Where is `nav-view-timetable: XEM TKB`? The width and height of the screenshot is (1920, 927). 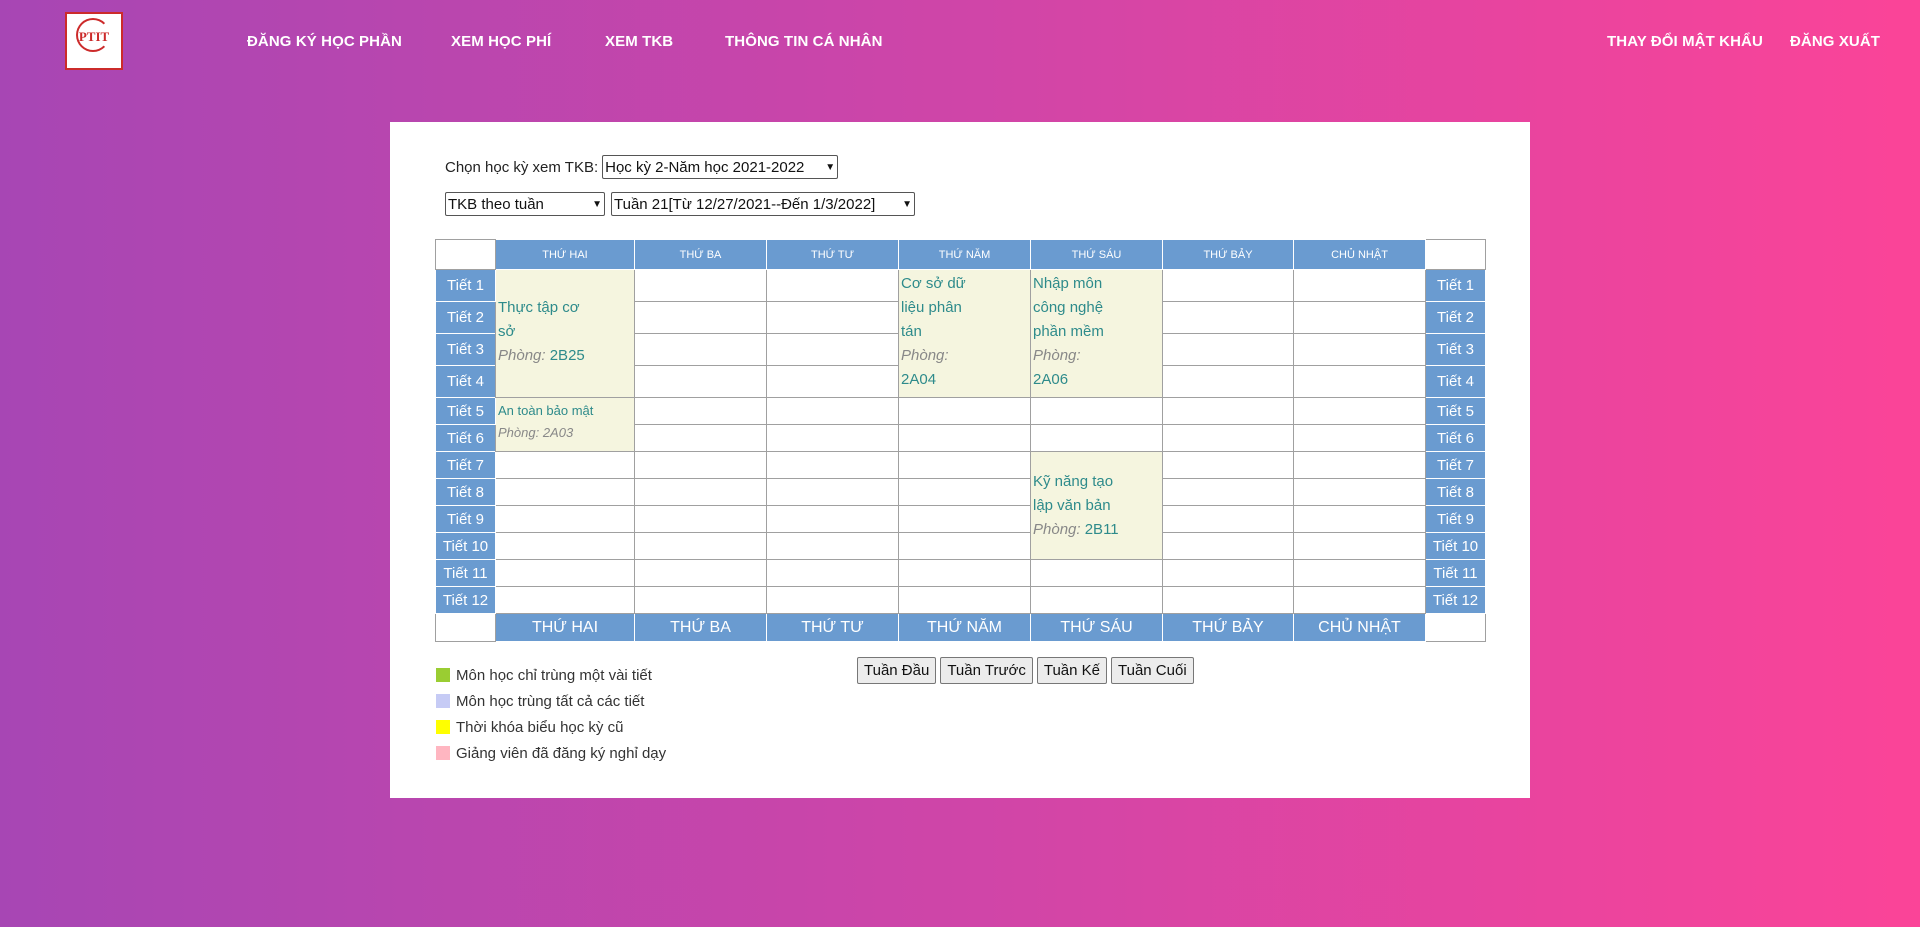 nav-view-timetable: XEM TKB is located at coordinates (639, 41).